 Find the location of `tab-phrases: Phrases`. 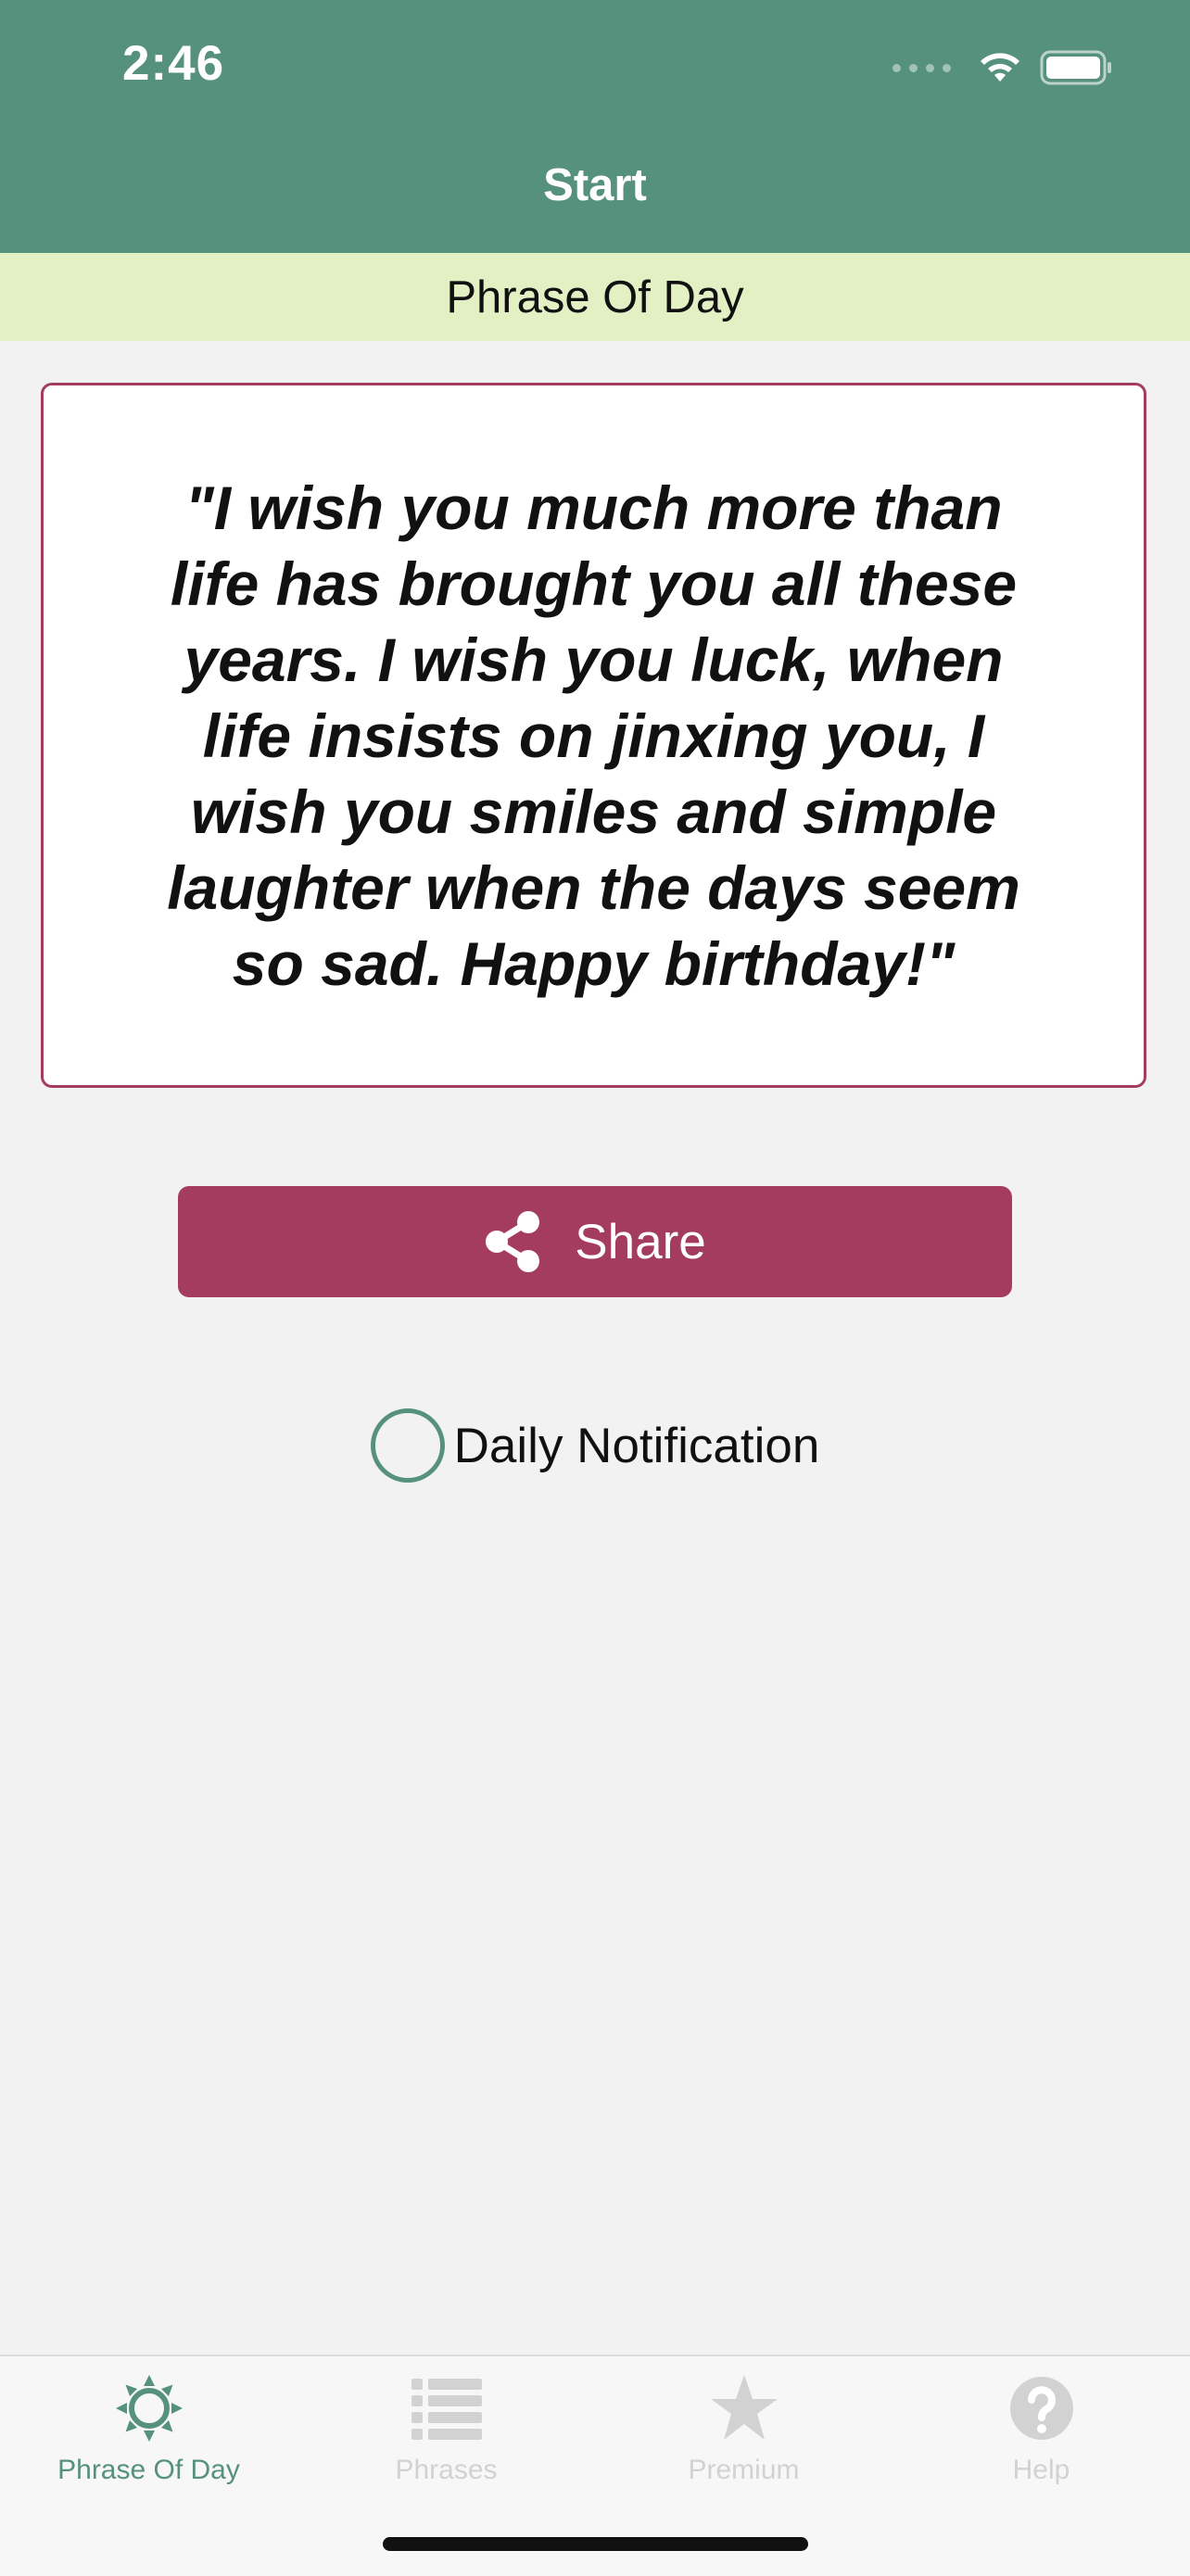

tab-phrases: Phrases is located at coordinates (446, 2425).